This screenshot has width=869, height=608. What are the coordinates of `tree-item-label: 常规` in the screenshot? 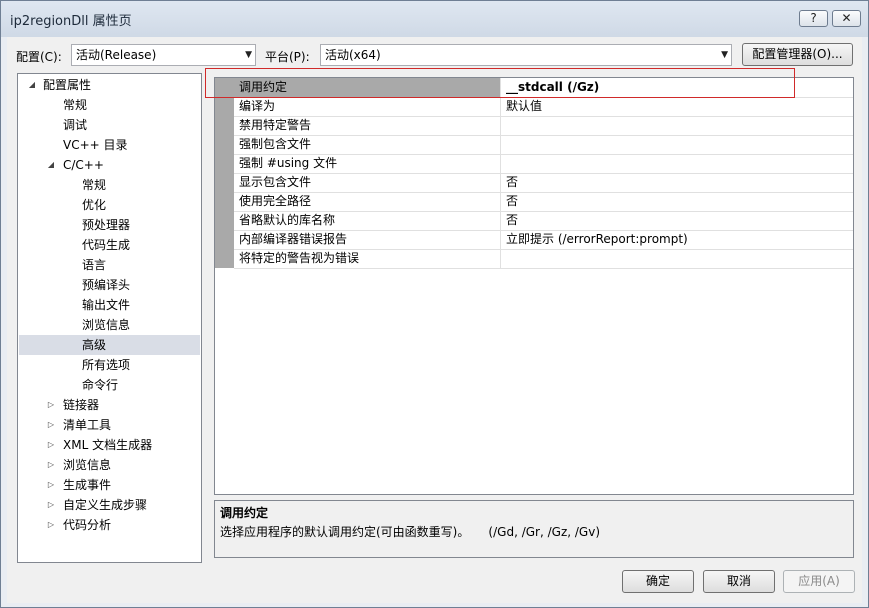 It's located at (94, 185).